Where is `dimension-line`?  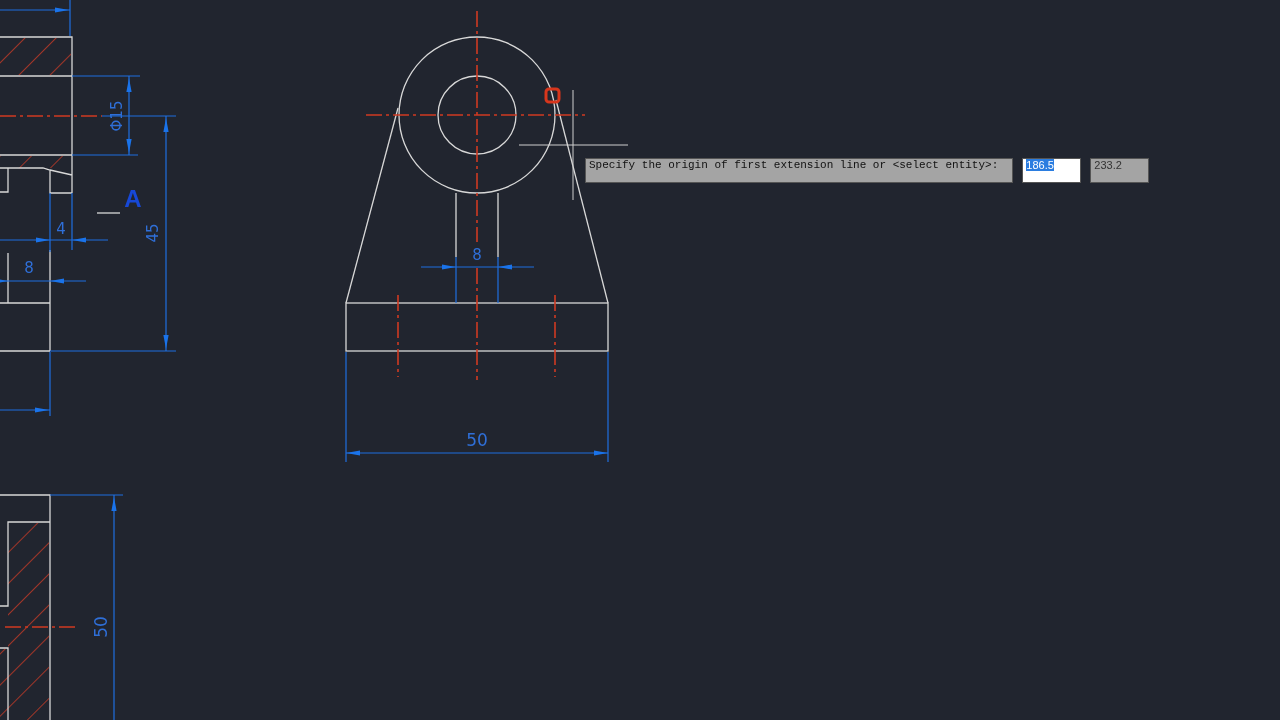
dimension-line is located at coordinates (35, 18).